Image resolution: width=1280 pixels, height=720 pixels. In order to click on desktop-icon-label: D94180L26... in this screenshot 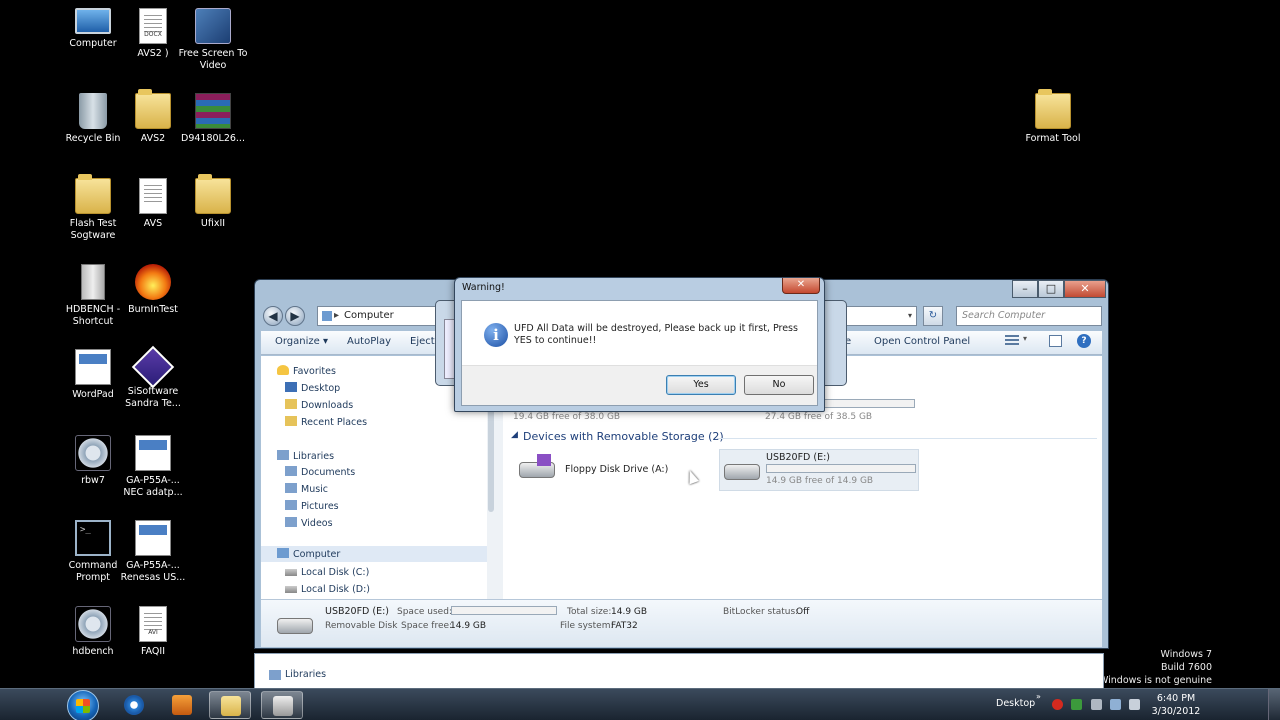, I will do `click(213, 138)`.